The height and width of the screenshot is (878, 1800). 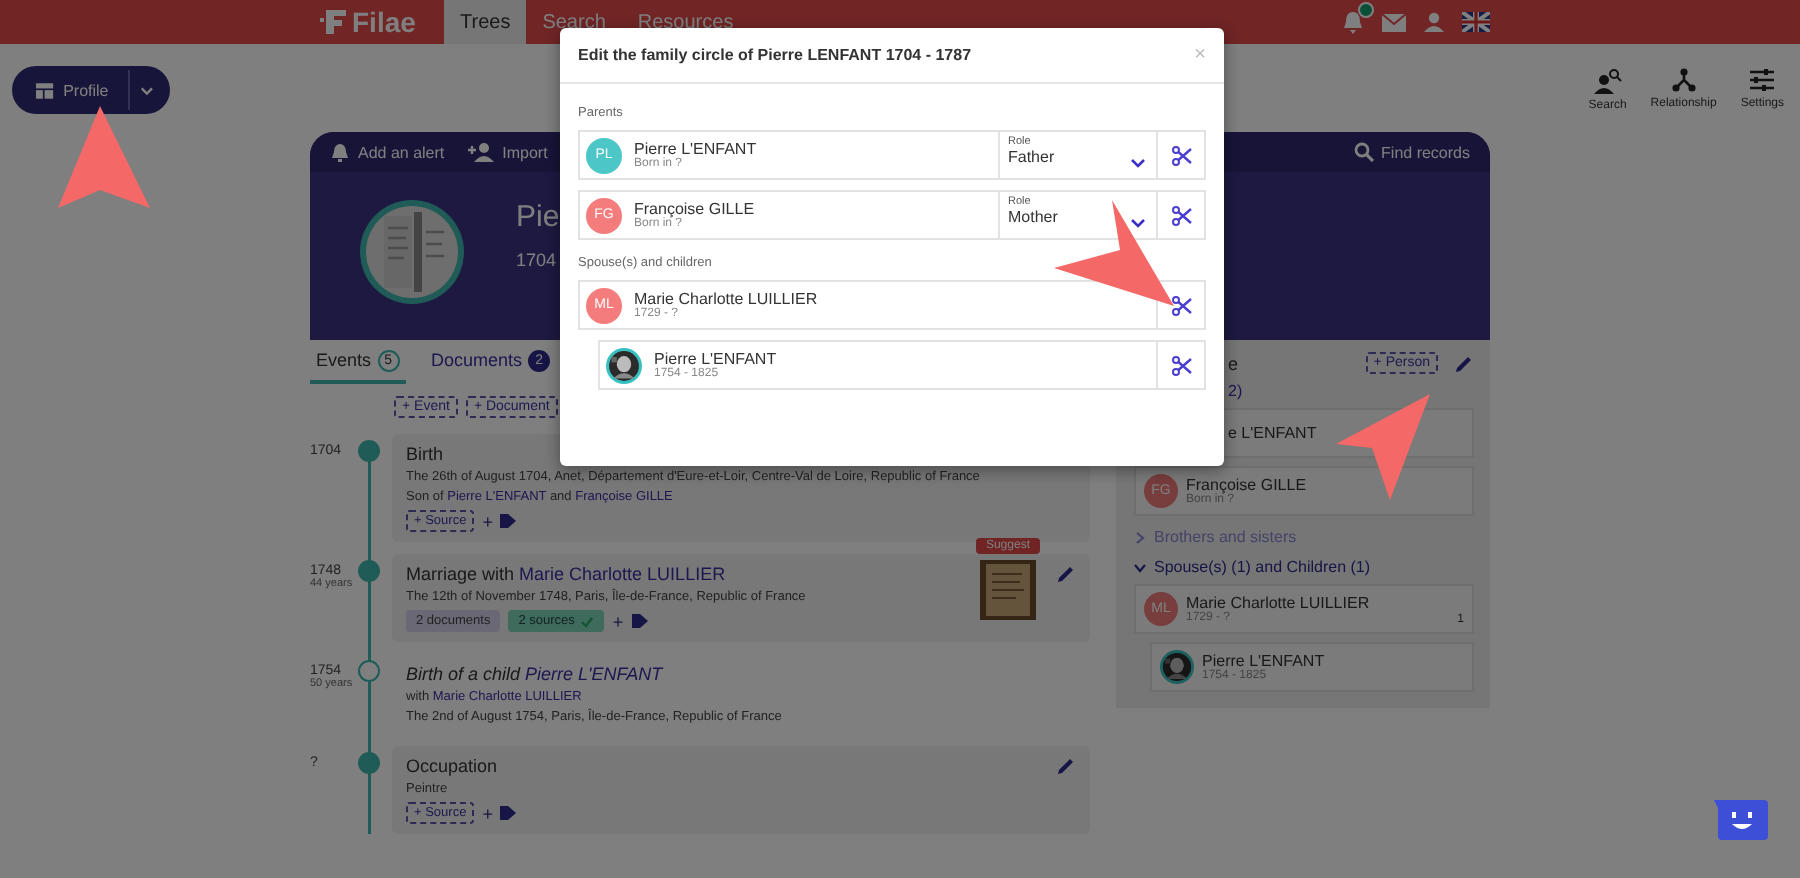 What do you see at coordinates (1394, 22) in the screenshot?
I see `mail-icon` at bounding box center [1394, 22].